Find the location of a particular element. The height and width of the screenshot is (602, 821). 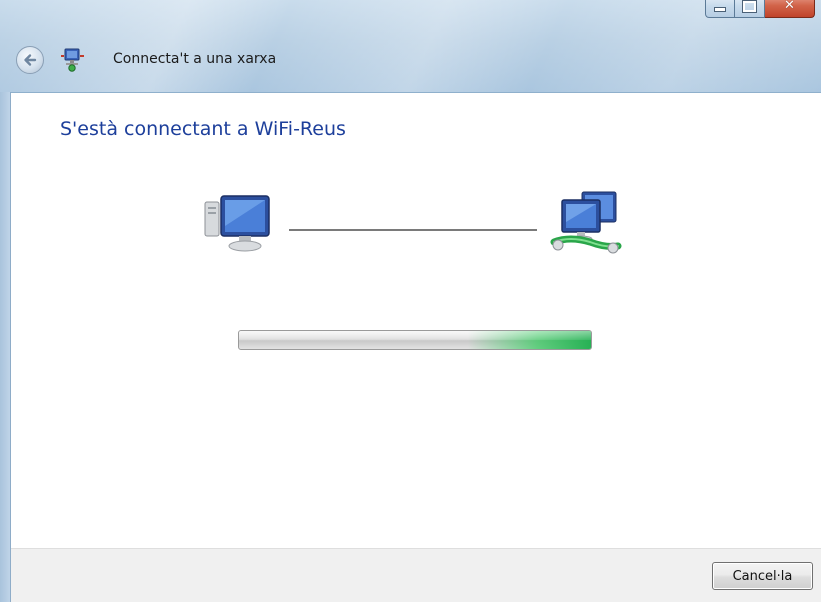

minimize-icon is located at coordinates (720, 9).